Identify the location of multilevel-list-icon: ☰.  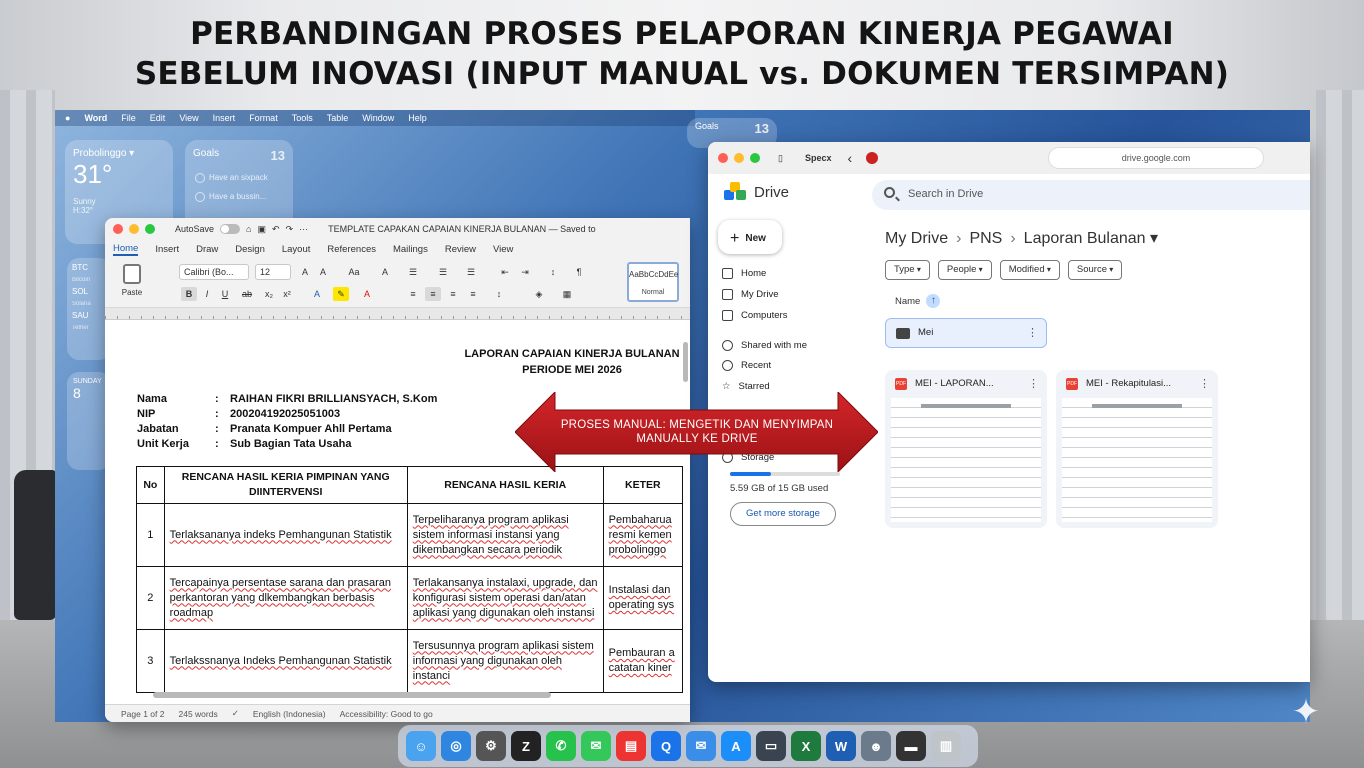
(471, 272).